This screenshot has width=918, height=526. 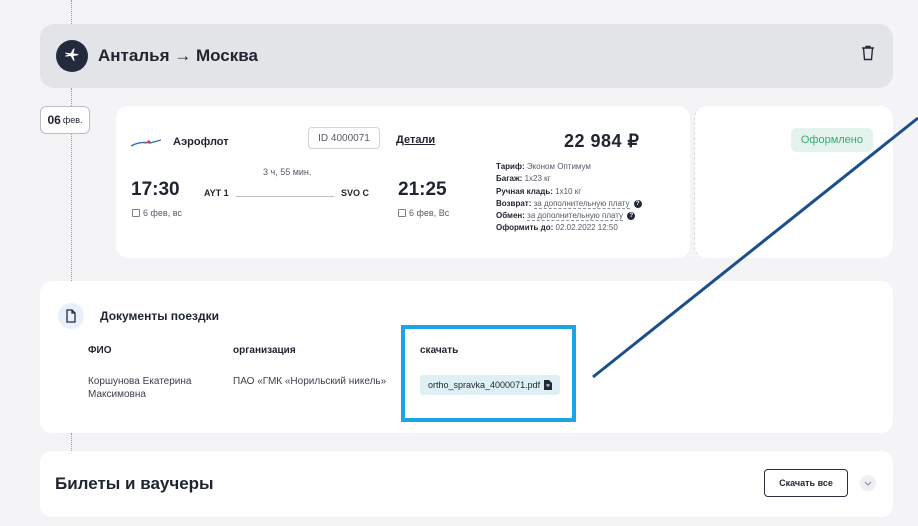 I want to click on refund-label: Возврат:, so click(x=514, y=203).